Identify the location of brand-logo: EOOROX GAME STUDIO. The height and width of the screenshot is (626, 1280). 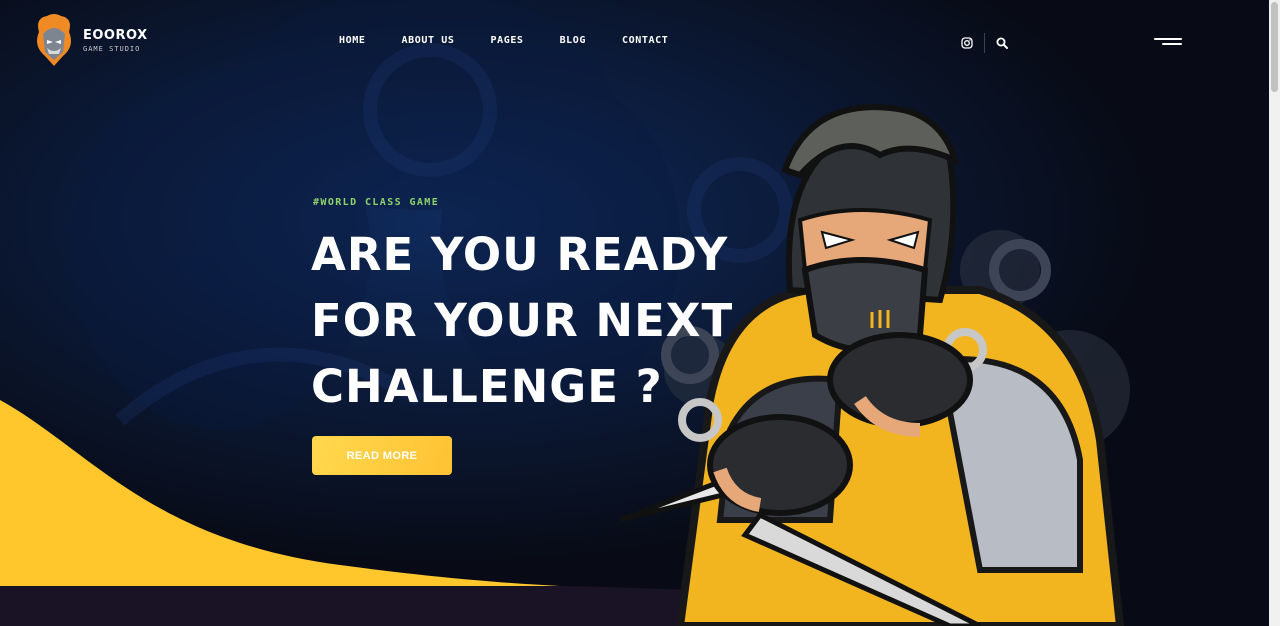
(90, 41).